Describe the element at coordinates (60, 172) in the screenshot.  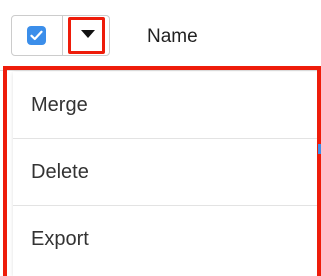
I see `menu-item-label: Delete` at that location.